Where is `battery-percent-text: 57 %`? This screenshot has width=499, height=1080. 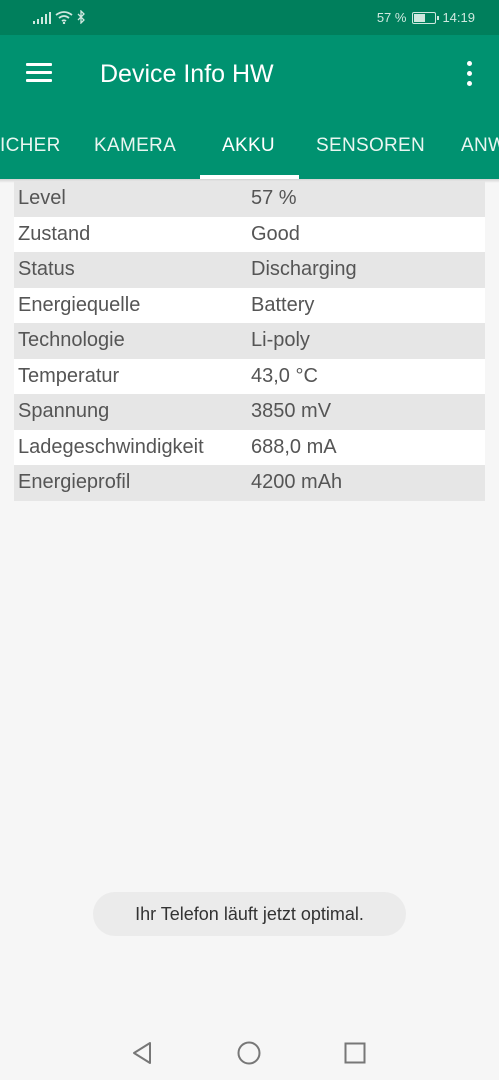
battery-percent-text: 57 % is located at coordinates (391, 17).